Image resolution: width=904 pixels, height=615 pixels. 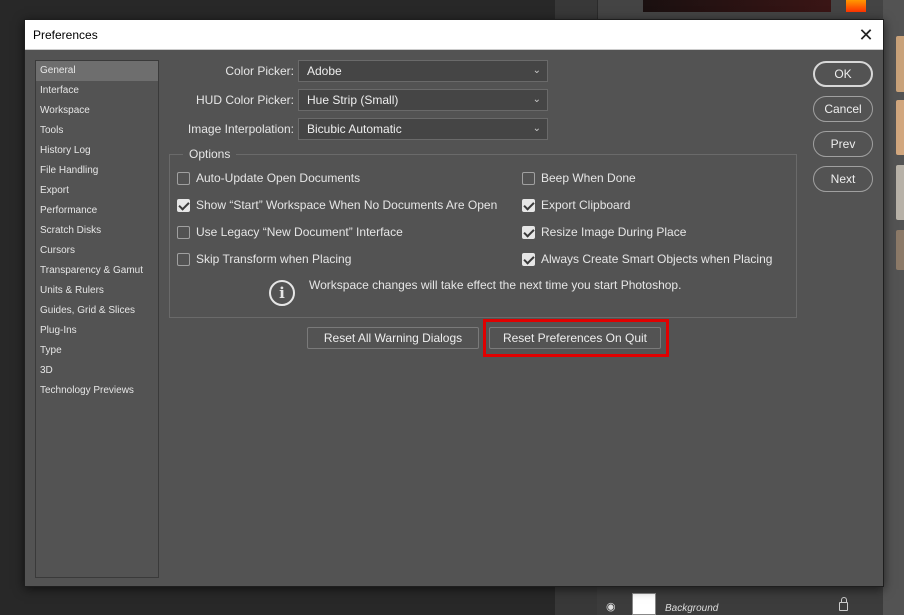 I want to click on checkbox-resize-image-during-place: Resize Image During Place, so click(x=604, y=232).